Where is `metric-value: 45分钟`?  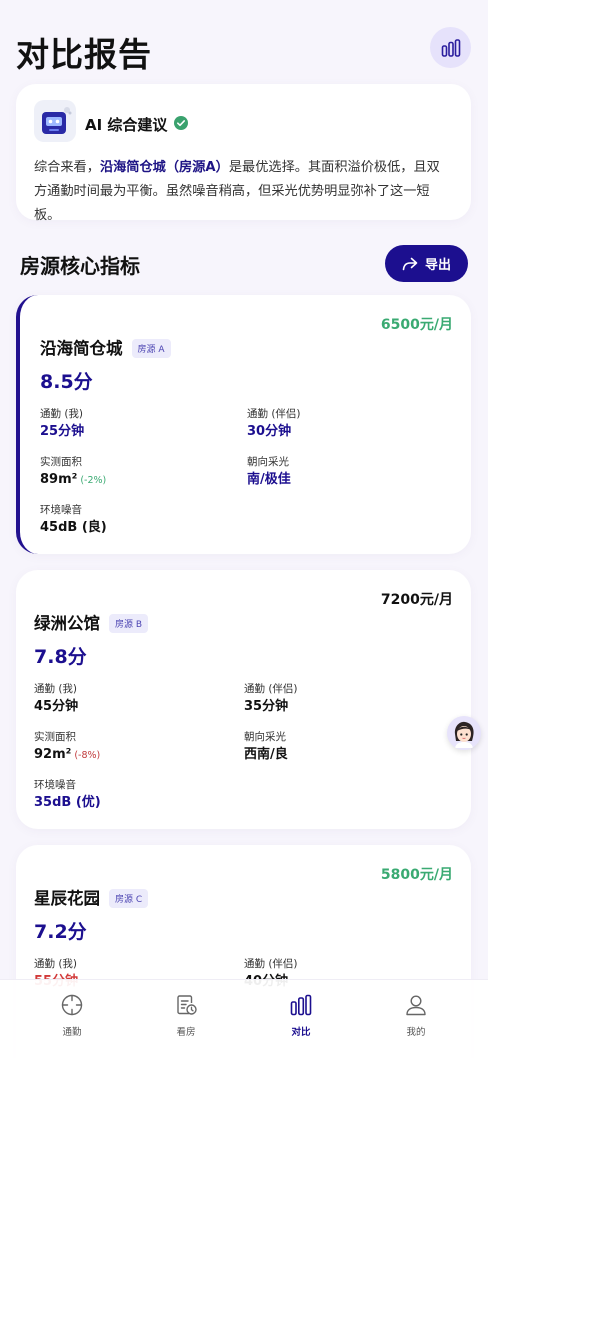
metric-value: 45分钟 is located at coordinates (56, 706).